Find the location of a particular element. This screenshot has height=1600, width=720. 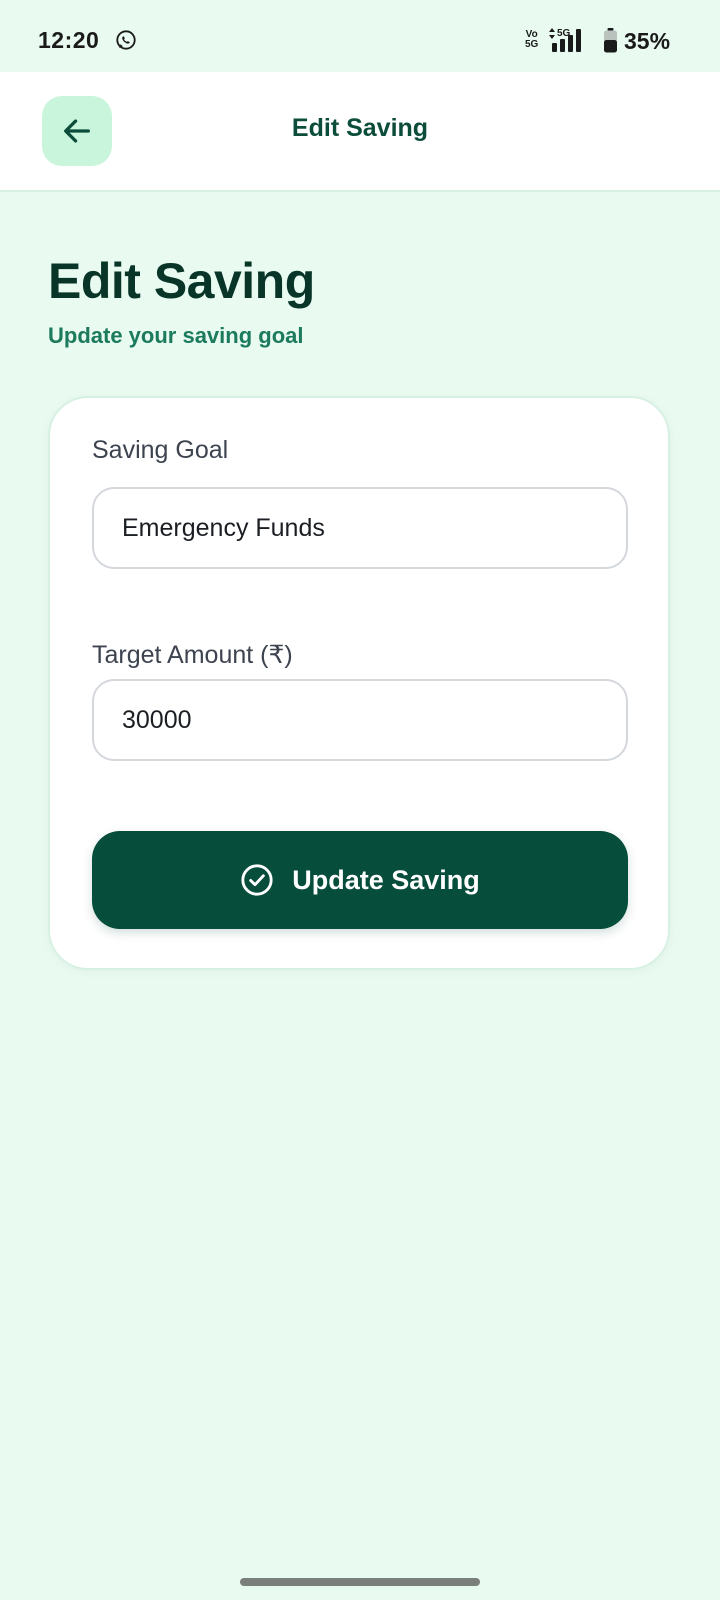

target-amount-label: Target Amount (₹) is located at coordinates (192, 655).